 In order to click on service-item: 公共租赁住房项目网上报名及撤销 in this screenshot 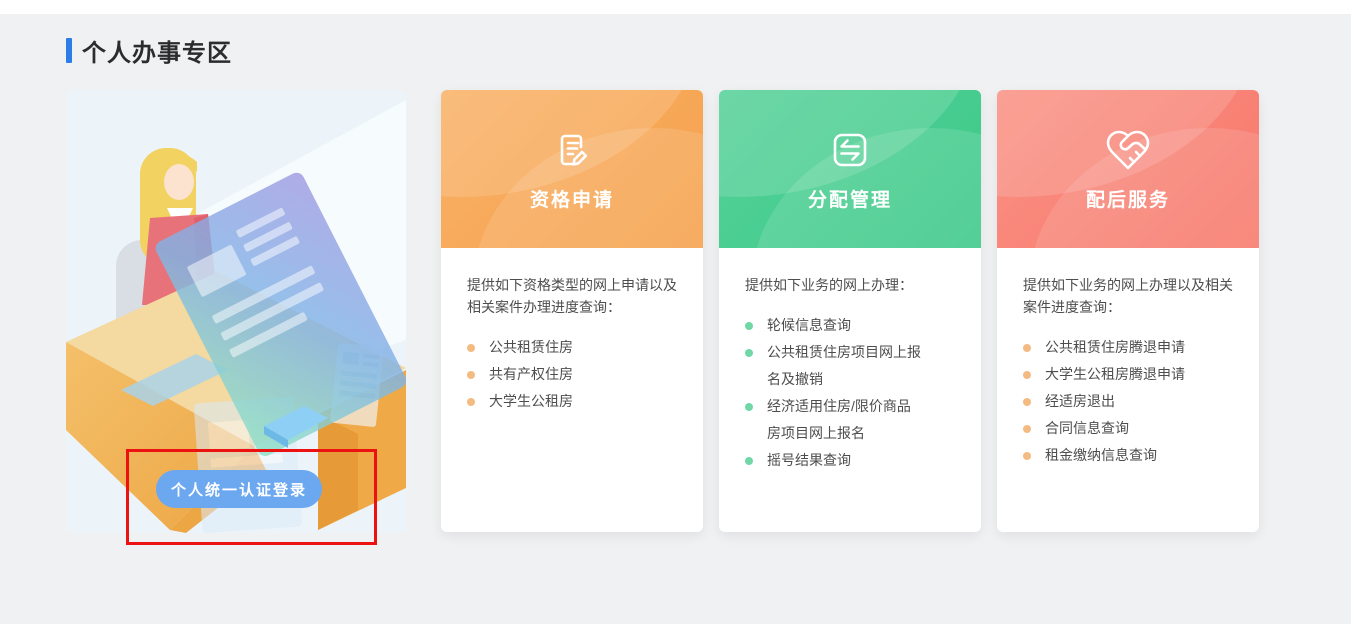, I will do `click(834, 366)`.